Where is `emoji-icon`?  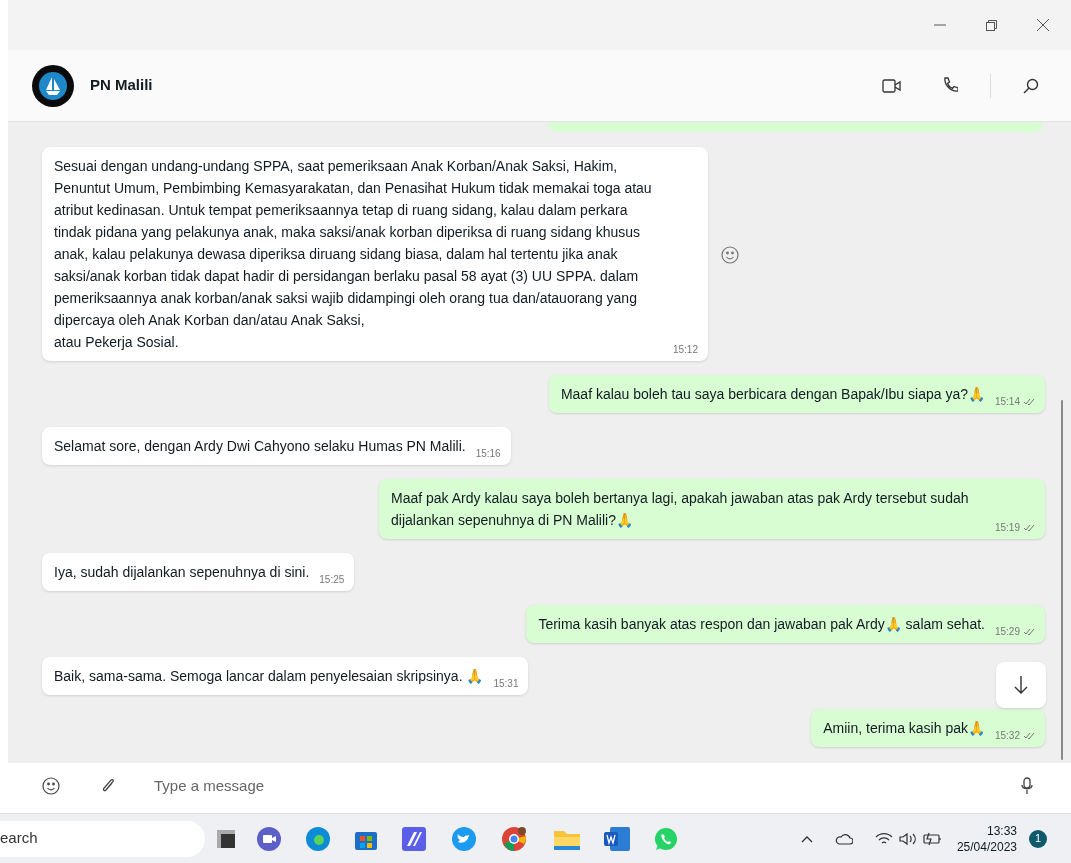 emoji-icon is located at coordinates (51, 786).